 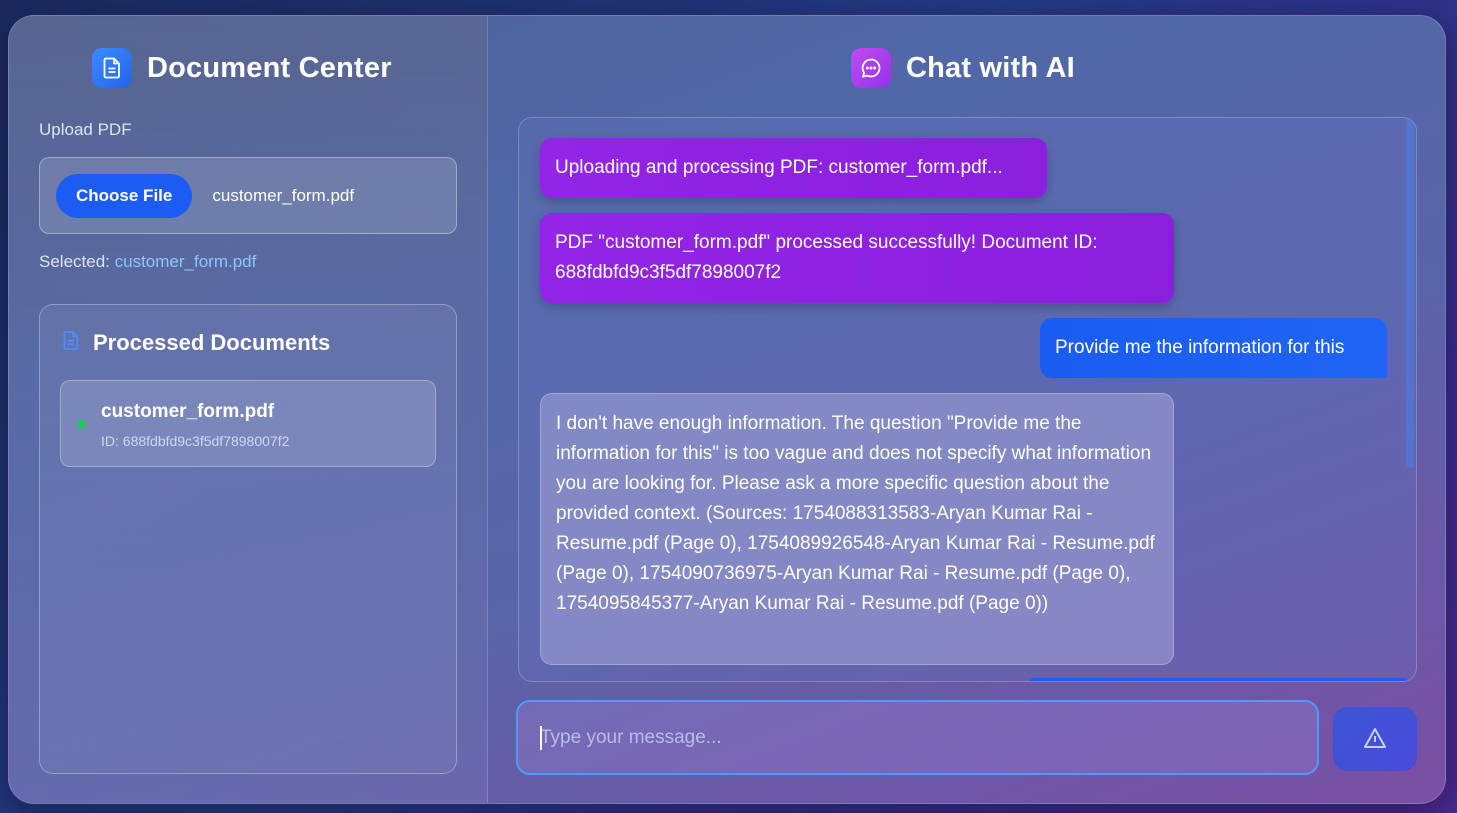 I want to click on user-message: Provide me the information for this, so click(x=1213, y=348).